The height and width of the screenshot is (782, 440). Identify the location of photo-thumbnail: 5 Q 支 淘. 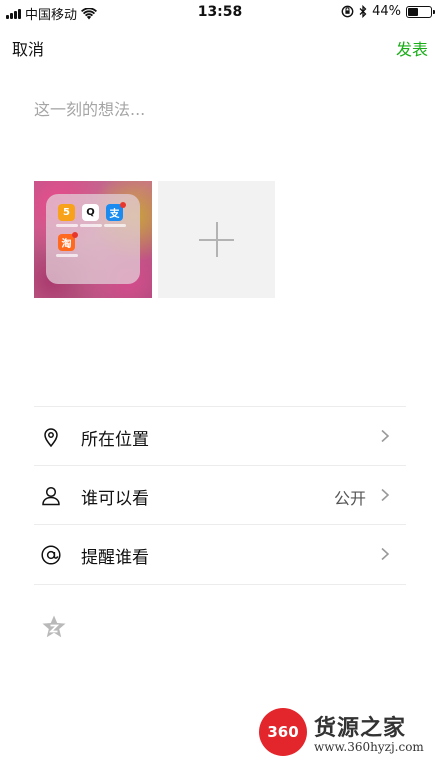
(93, 239).